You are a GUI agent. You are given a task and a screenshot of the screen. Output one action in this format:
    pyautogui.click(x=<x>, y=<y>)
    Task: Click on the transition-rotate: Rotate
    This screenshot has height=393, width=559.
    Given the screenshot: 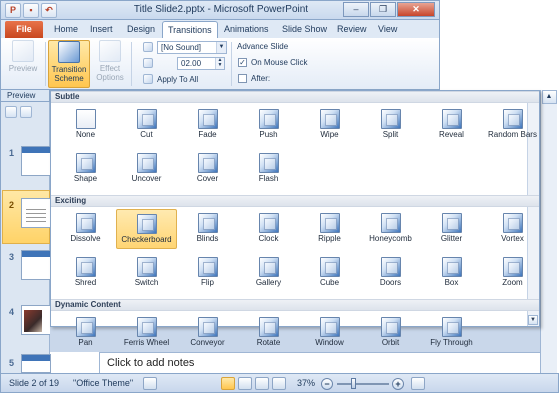 What is the action you would take?
    pyautogui.click(x=268, y=333)
    